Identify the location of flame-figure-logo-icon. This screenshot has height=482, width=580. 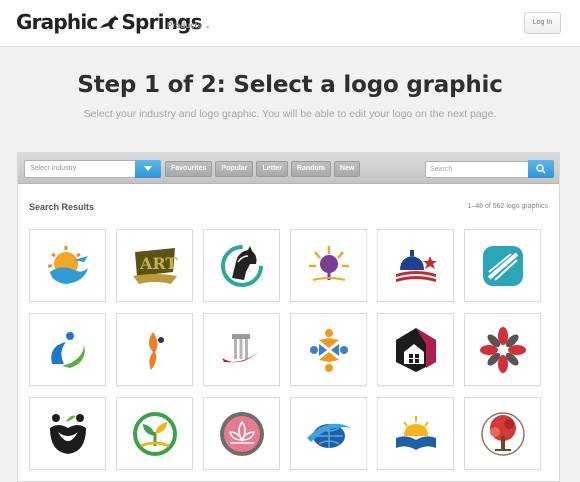
(156, 351).